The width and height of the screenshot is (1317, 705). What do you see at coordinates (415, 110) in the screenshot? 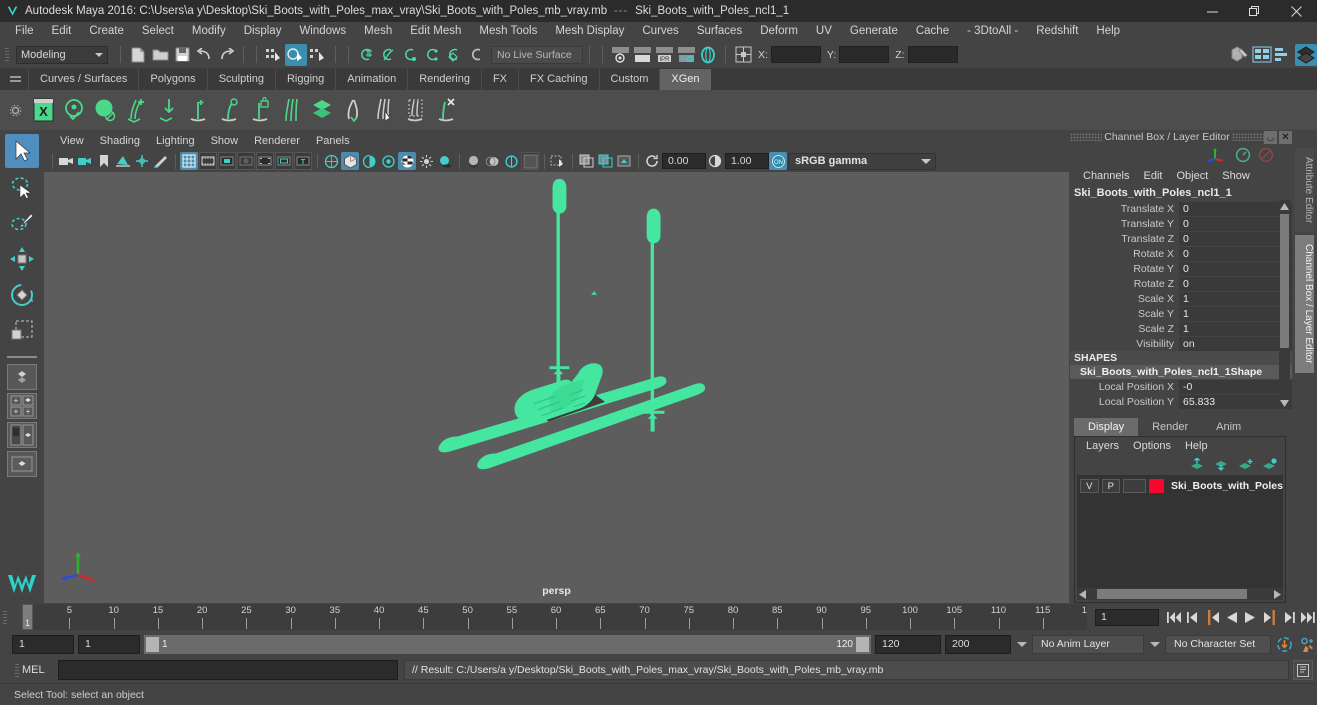
I see `xgen-region-icon` at bounding box center [415, 110].